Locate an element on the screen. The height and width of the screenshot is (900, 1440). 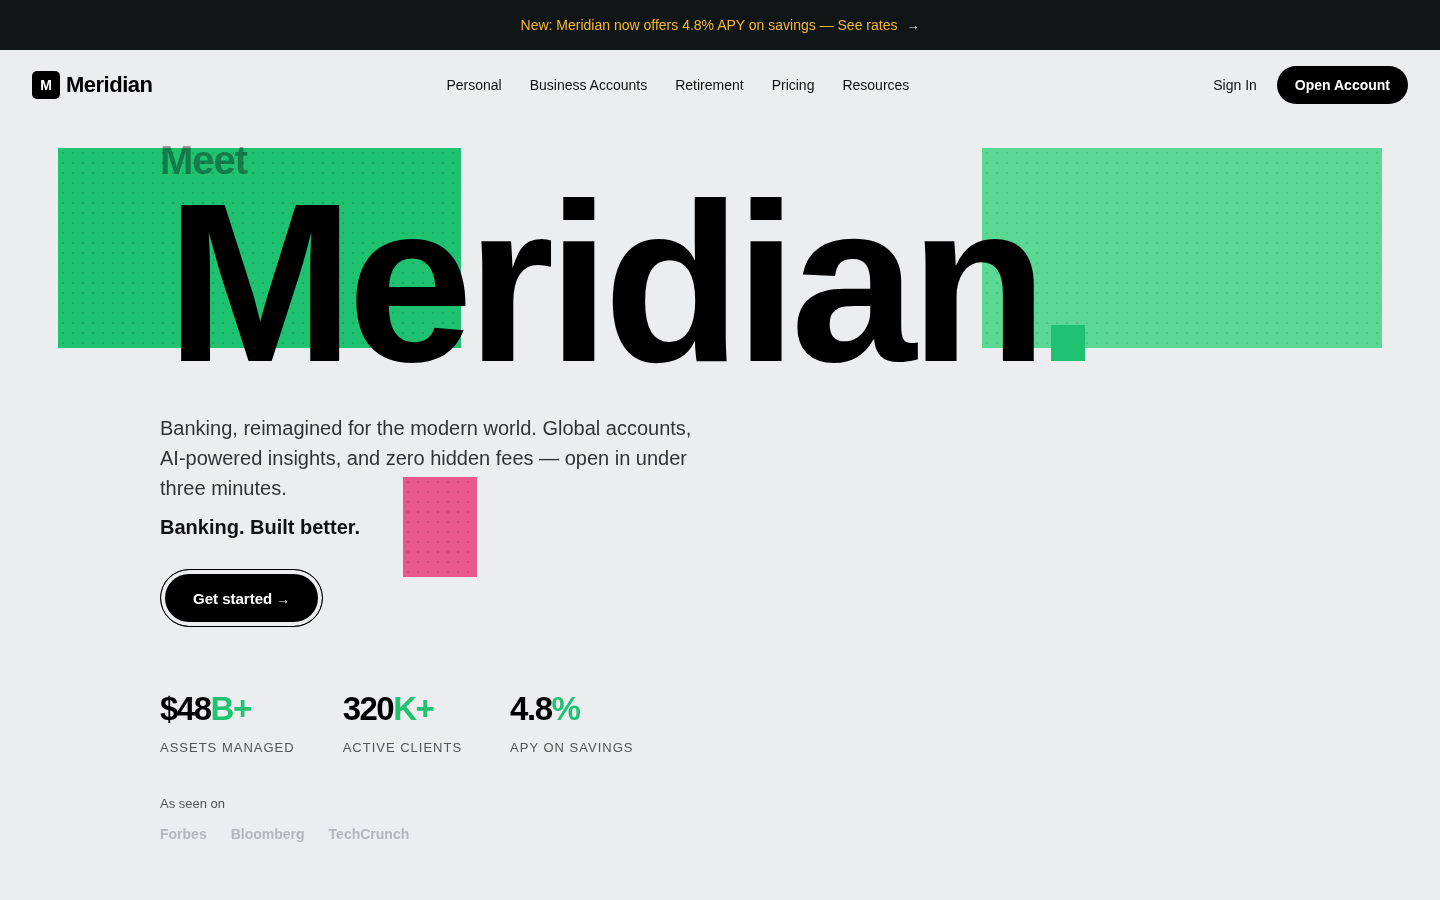
press-logo: Bloomberg is located at coordinates (267, 834).